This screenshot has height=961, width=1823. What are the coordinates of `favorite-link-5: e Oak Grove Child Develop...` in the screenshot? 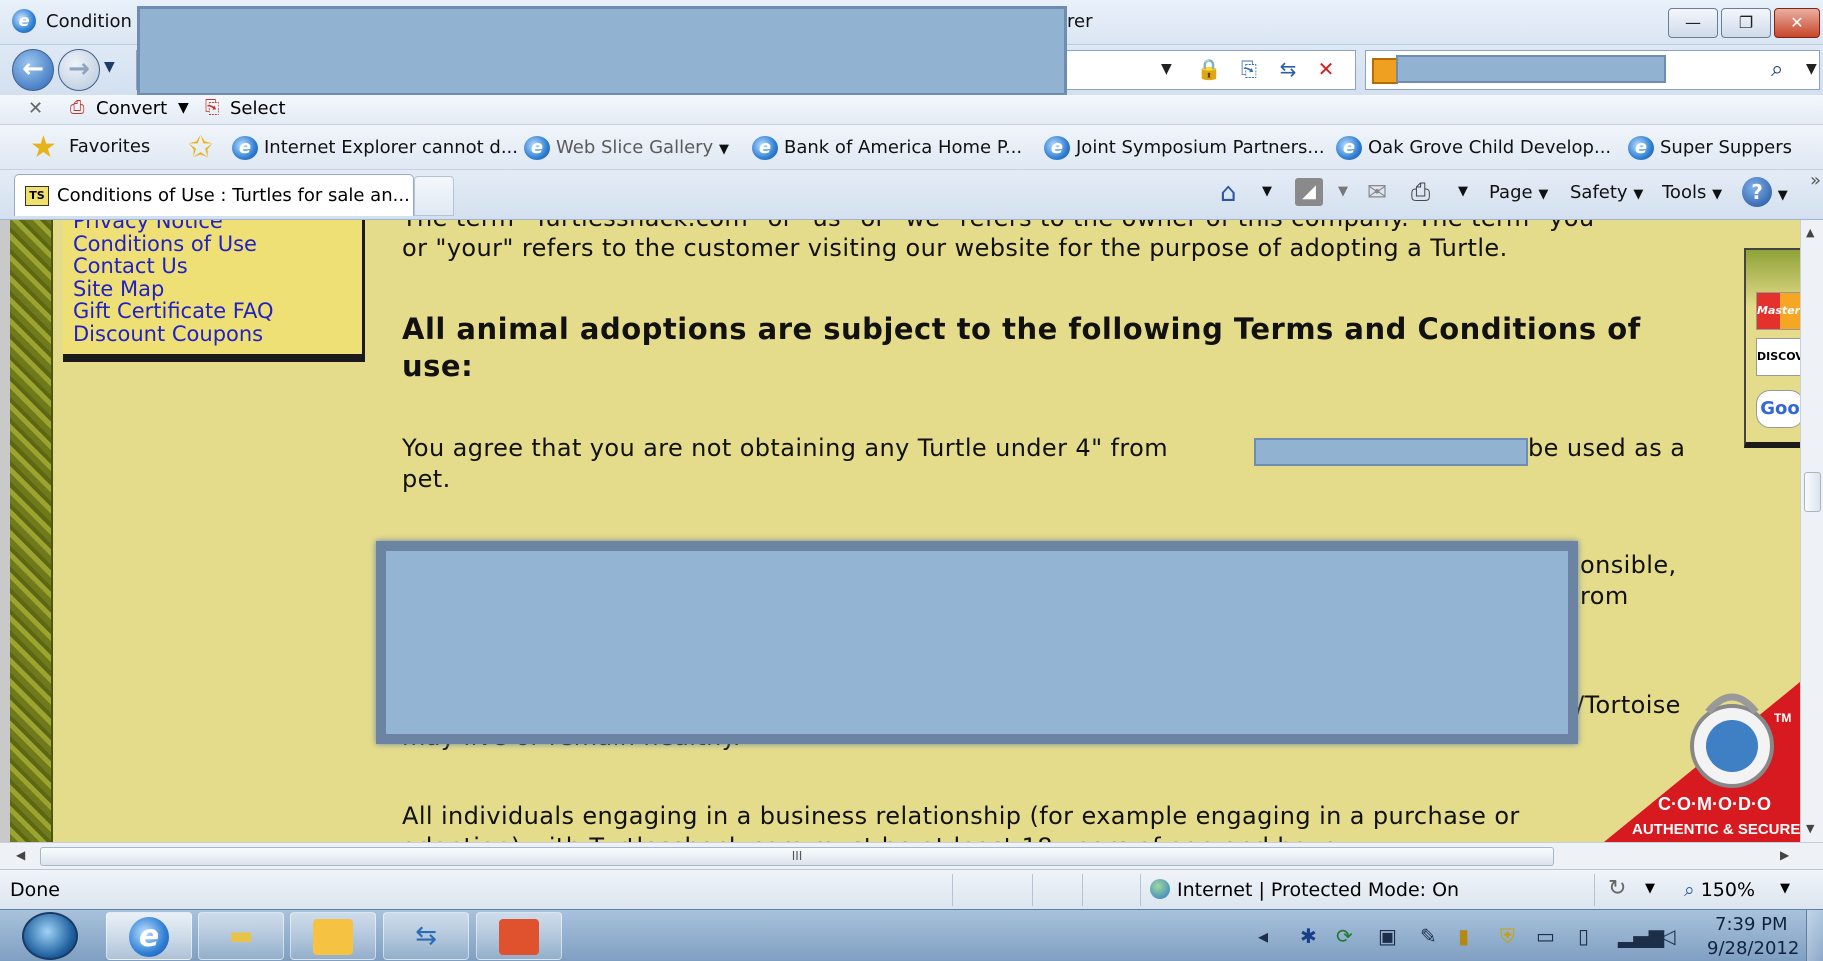 It's located at (1473, 148).